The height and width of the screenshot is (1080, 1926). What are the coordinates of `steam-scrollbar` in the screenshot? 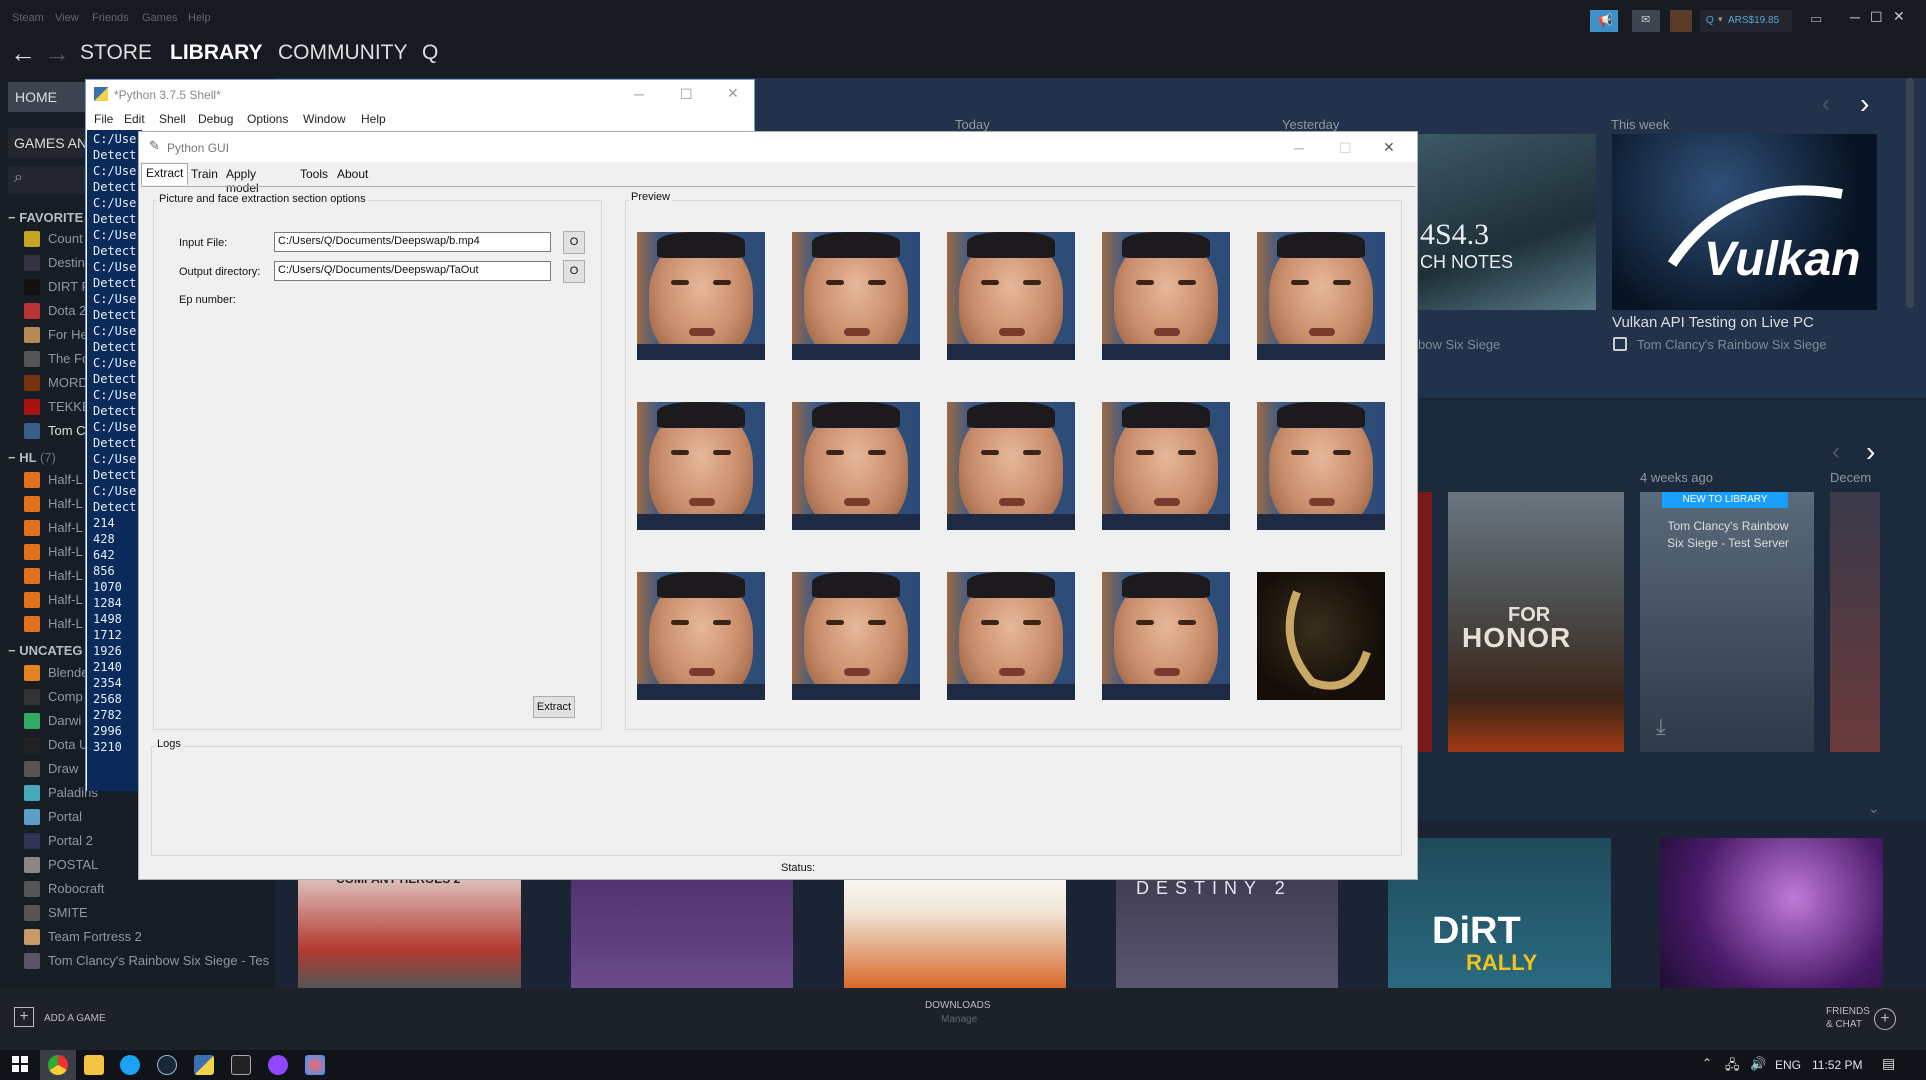 It's located at (1910, 193).